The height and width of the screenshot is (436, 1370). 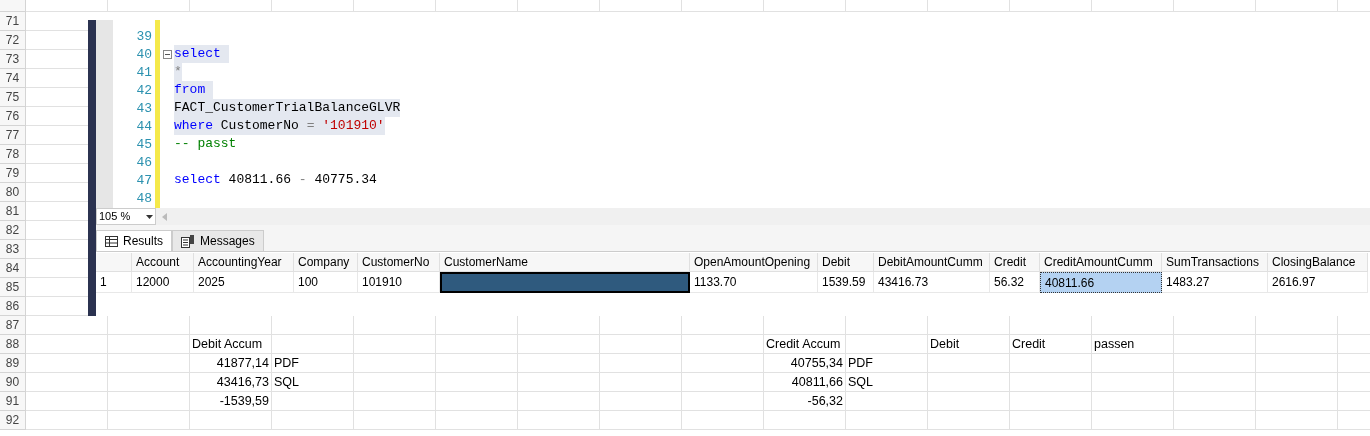 I want to click on row-header: 83, so click(x=13, y=249).